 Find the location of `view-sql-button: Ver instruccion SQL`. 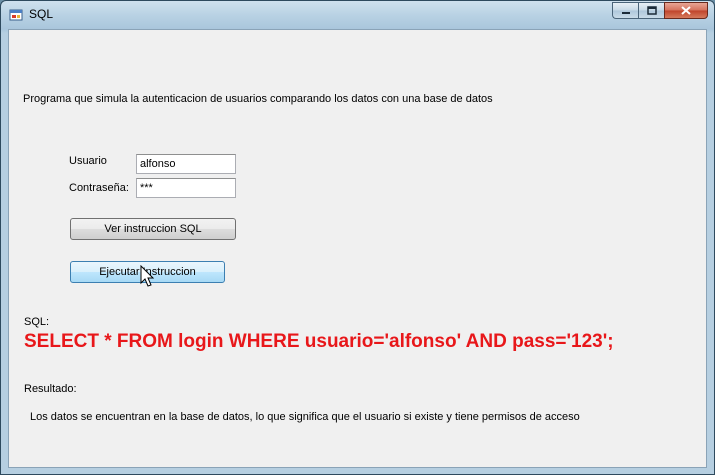

view-sql-button: Ver instruccion SQL is located at coordinates (153, 229).